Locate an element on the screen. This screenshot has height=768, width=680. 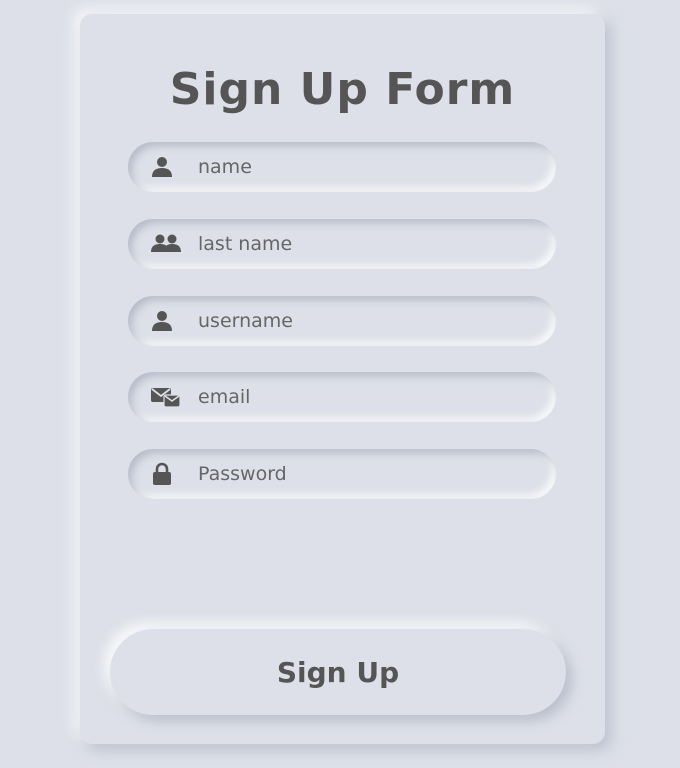
last-name-field-wrapper is located at coordinates (342, 244).